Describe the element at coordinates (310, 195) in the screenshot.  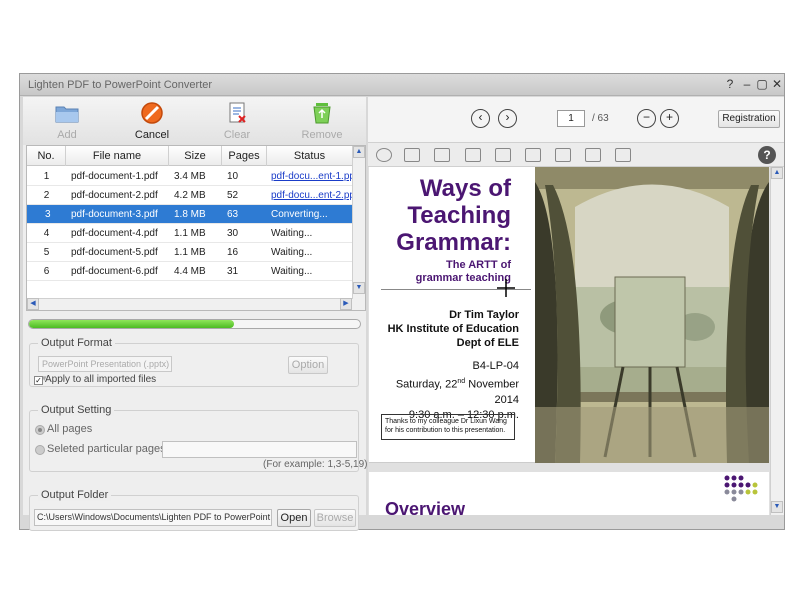
I see `cell-status: pdf-docu...ent-2.pptx` at that location.